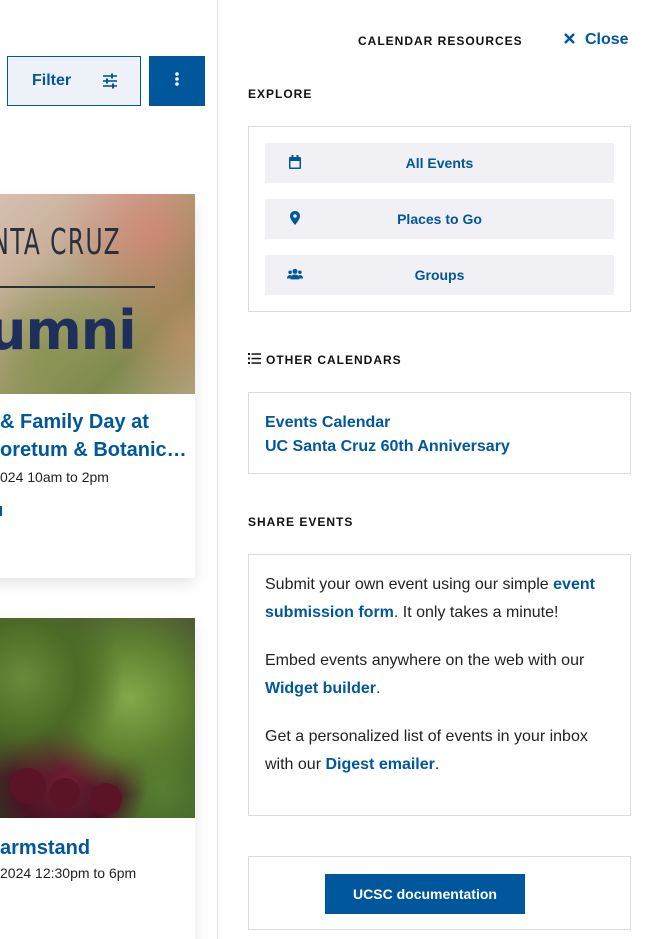  What do you see at coordinates (440, 41) in the screenshot?
I see `panel-title: CALENDAR RESOURCES` at bounding box center [440, 41].